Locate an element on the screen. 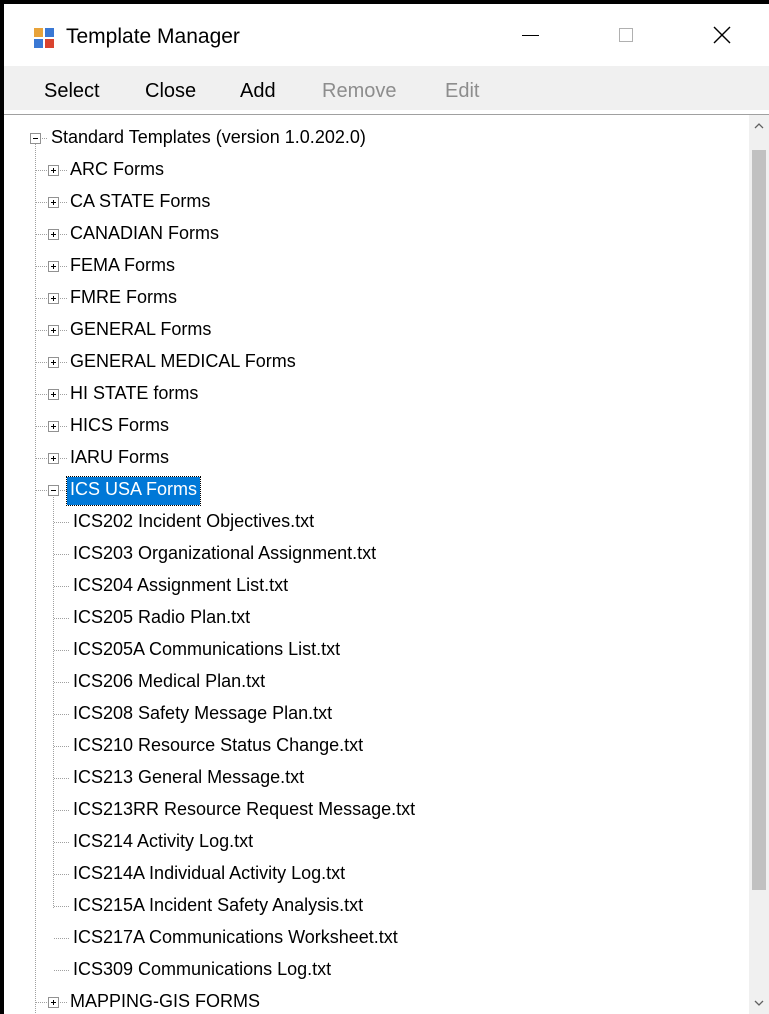 The width and height of the screenshot is (769, 1014). template-file-item: ICS206 Medical Plan.txt is located at coordinates (169, 683).